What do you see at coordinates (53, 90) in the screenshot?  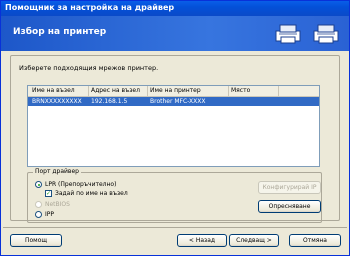 I see `column-node-name: Име на възел` at bounding box center [53, 90].